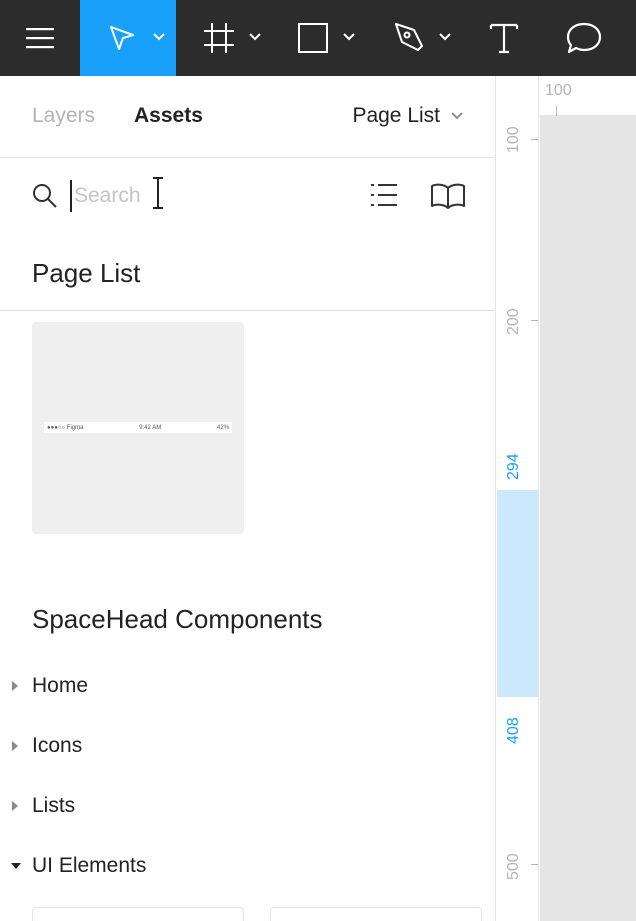 The width and height of the screenshot is (636, 921). I want to click on canvas-area, so click(588, 518).